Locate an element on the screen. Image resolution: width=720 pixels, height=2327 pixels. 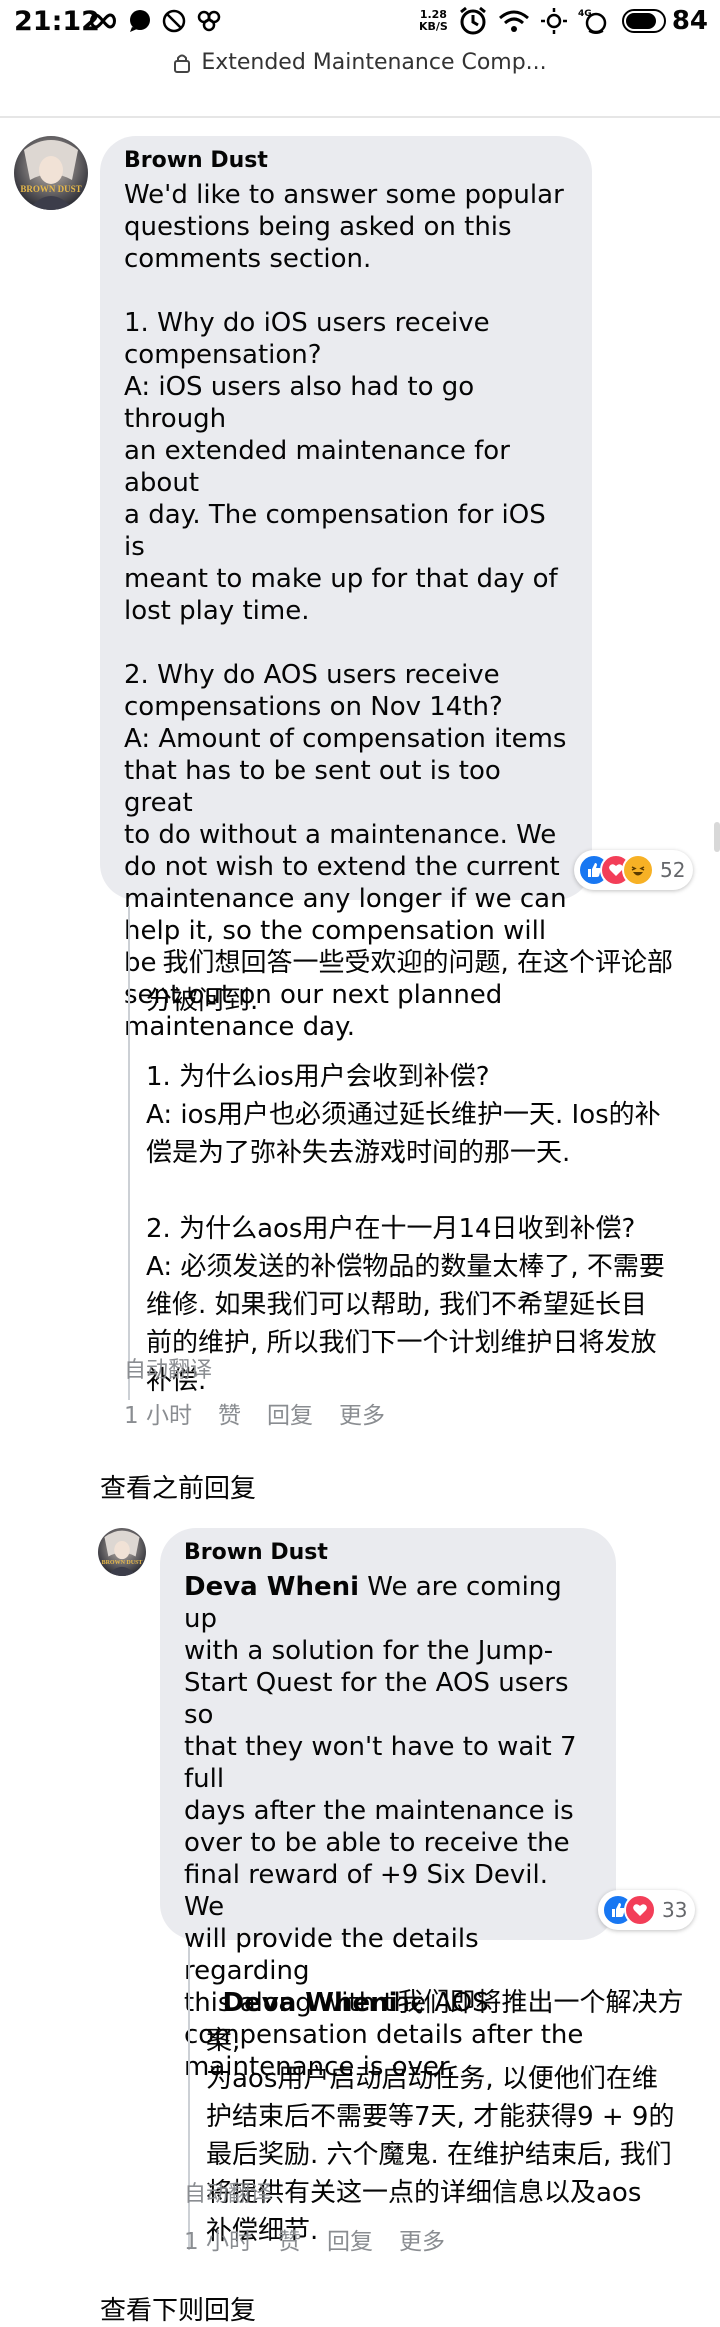
battery-fill is located at coordinates (641, 21).